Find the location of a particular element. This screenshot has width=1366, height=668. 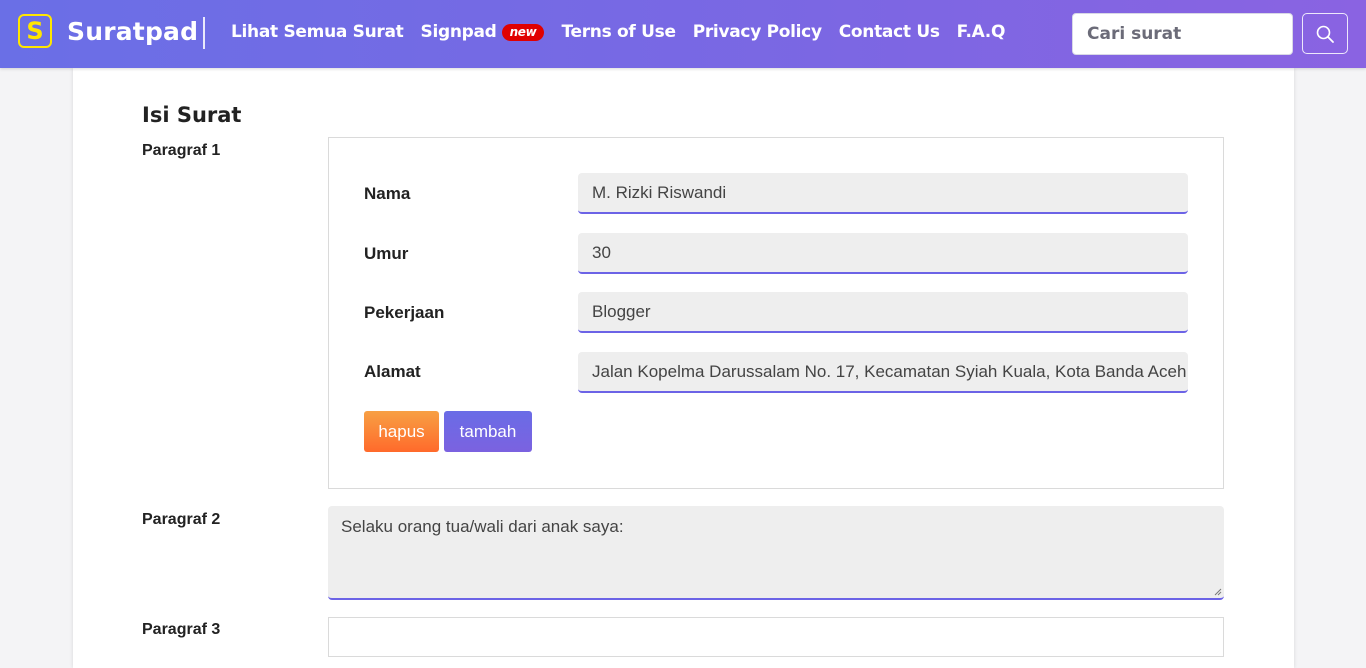

nav-link-terms-of-use: Terns of Use is located at coordinates (618, 32).